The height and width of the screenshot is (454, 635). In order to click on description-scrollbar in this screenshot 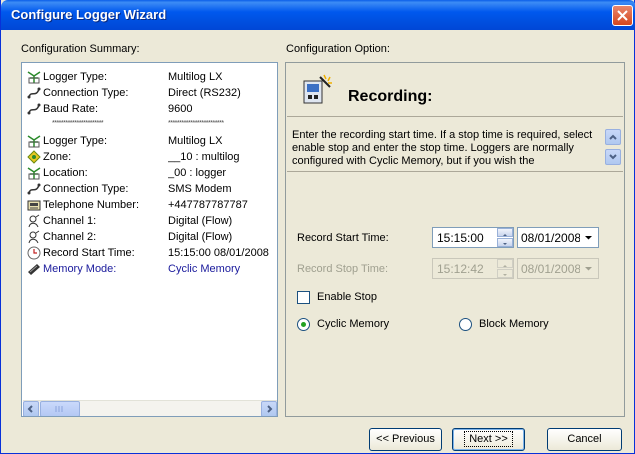, I will do `click(613, 149)`.